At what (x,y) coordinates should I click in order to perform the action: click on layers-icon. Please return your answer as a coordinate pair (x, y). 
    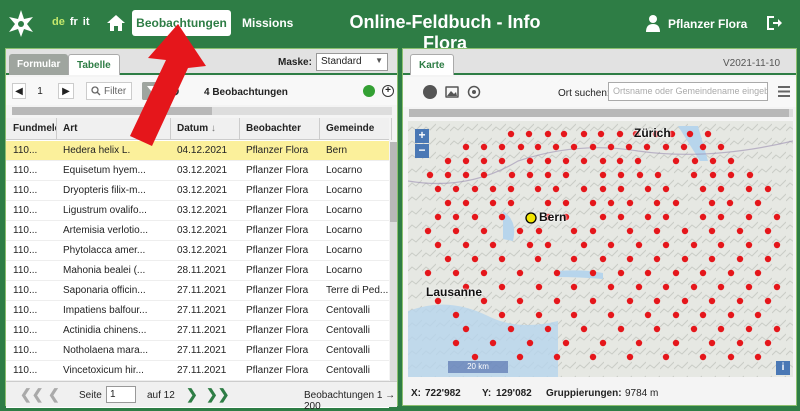
    Looking at the image, I should click on (430, 92).